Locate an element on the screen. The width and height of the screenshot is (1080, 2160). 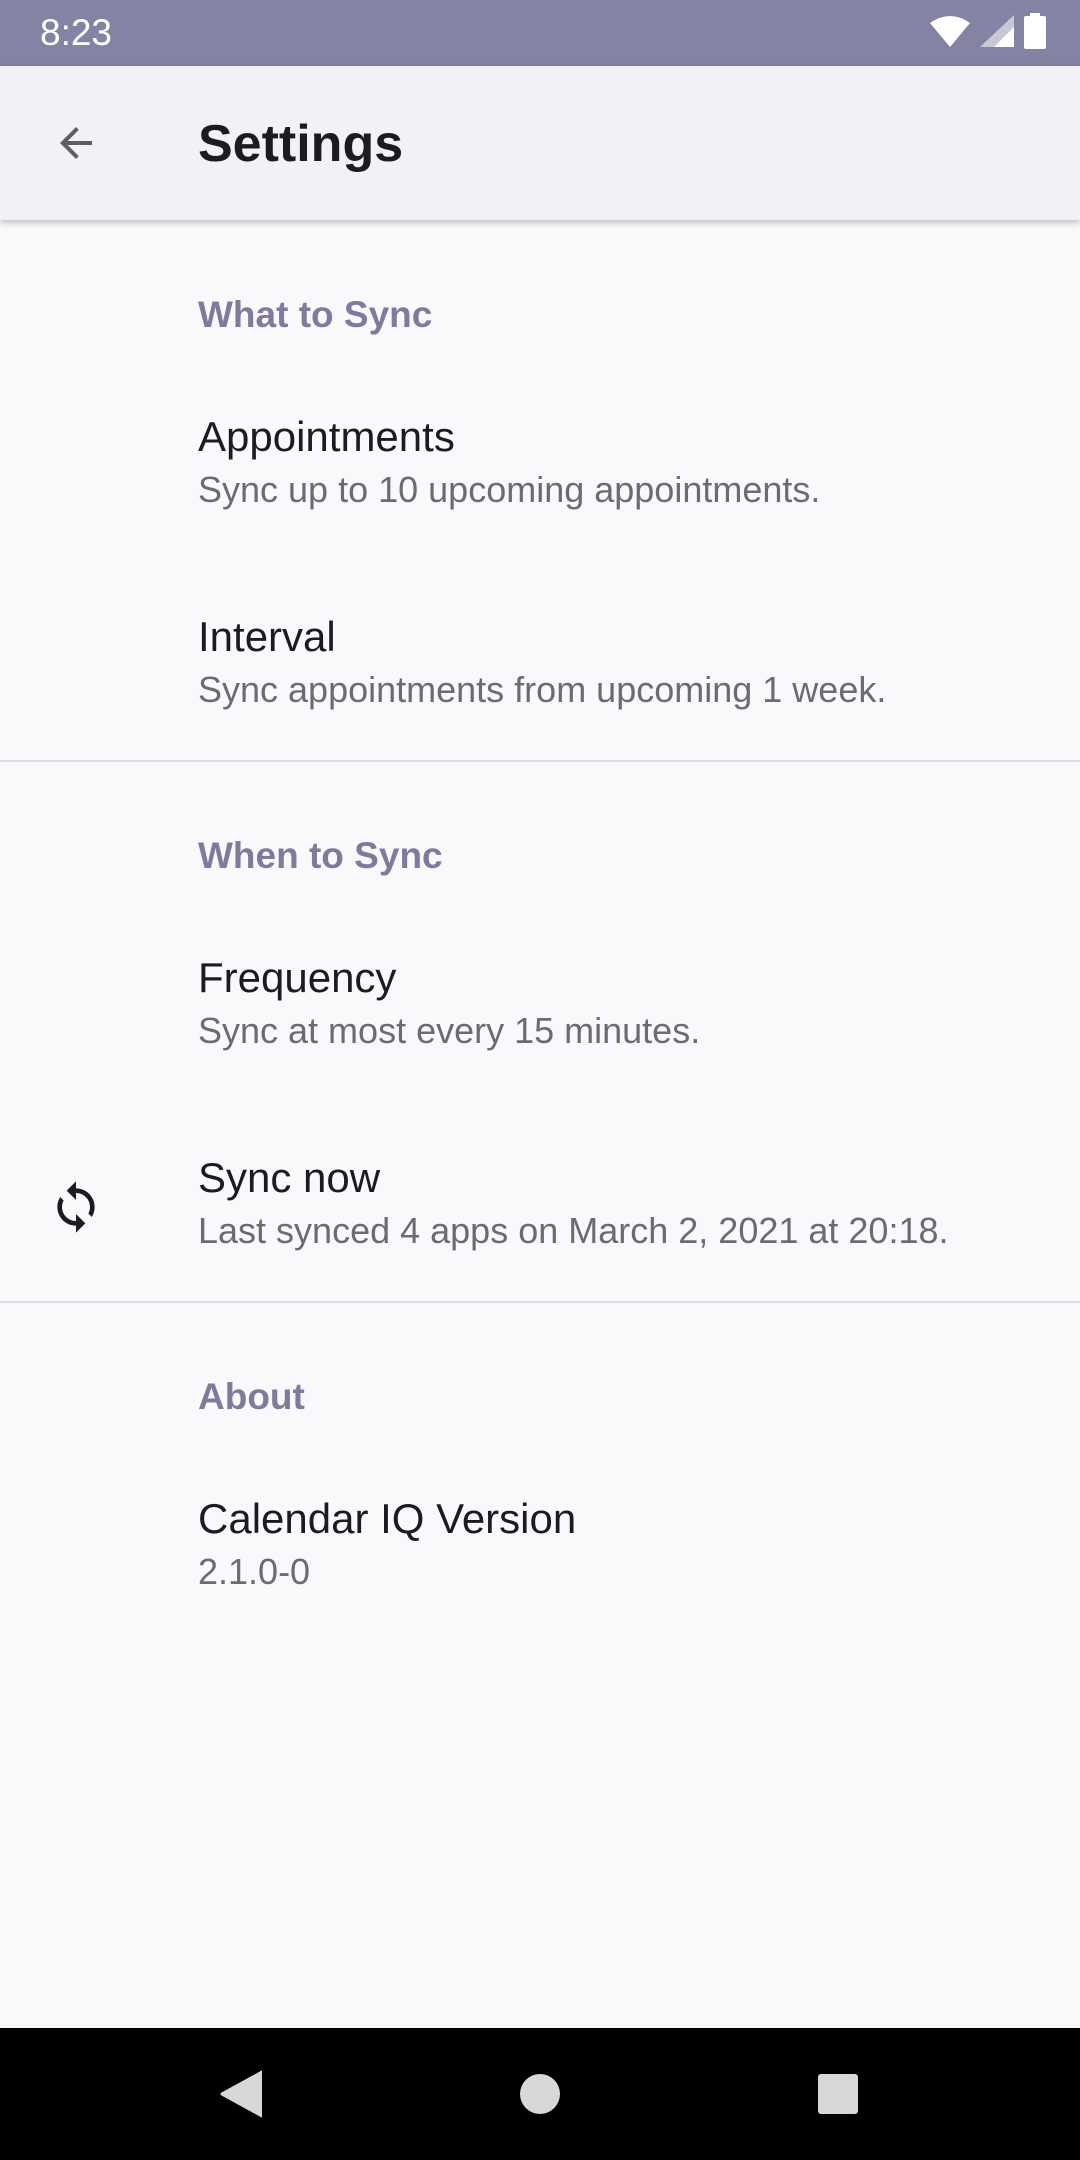
battery-icon is located at coordinates (1035, 33).